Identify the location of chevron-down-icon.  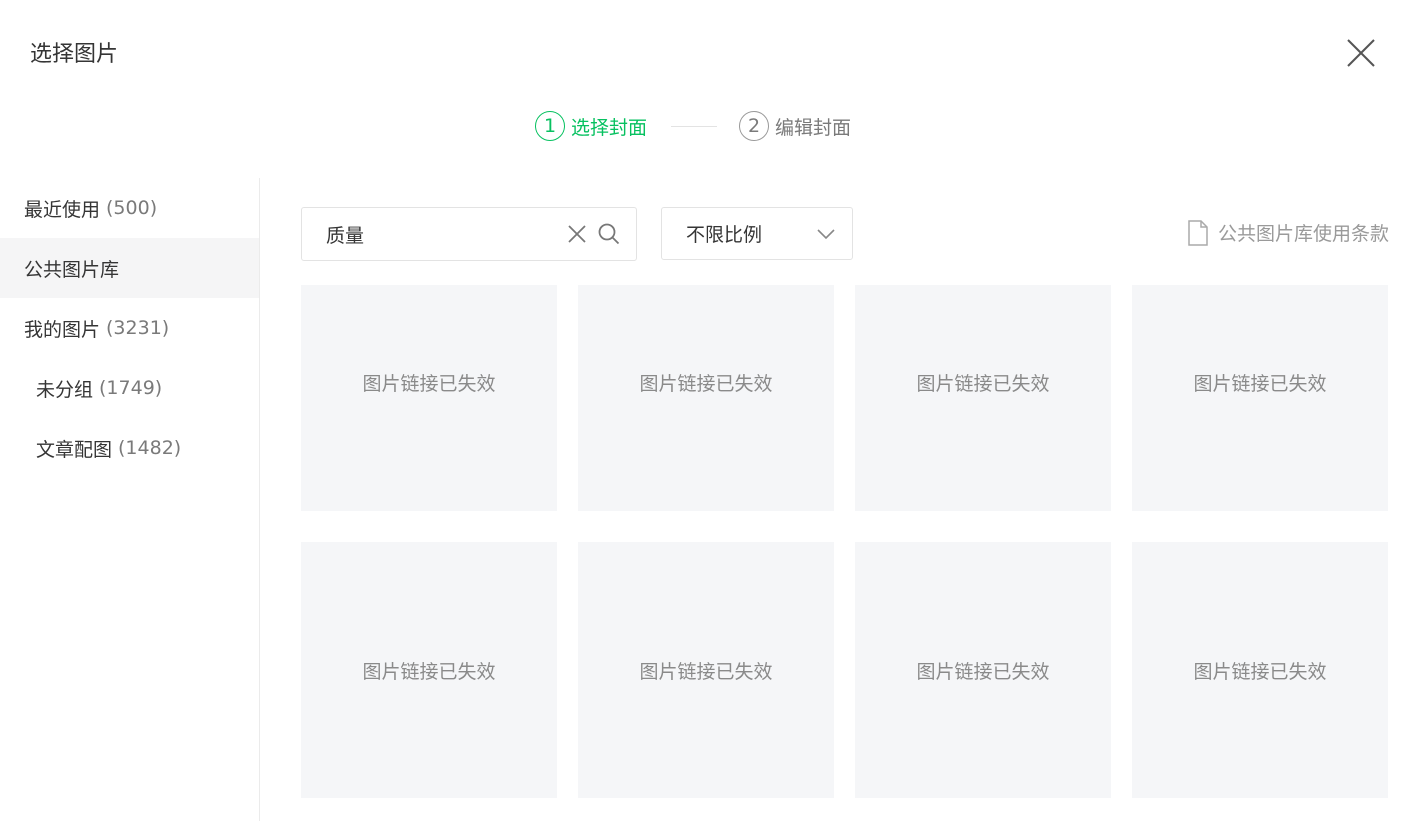
(826, 234).